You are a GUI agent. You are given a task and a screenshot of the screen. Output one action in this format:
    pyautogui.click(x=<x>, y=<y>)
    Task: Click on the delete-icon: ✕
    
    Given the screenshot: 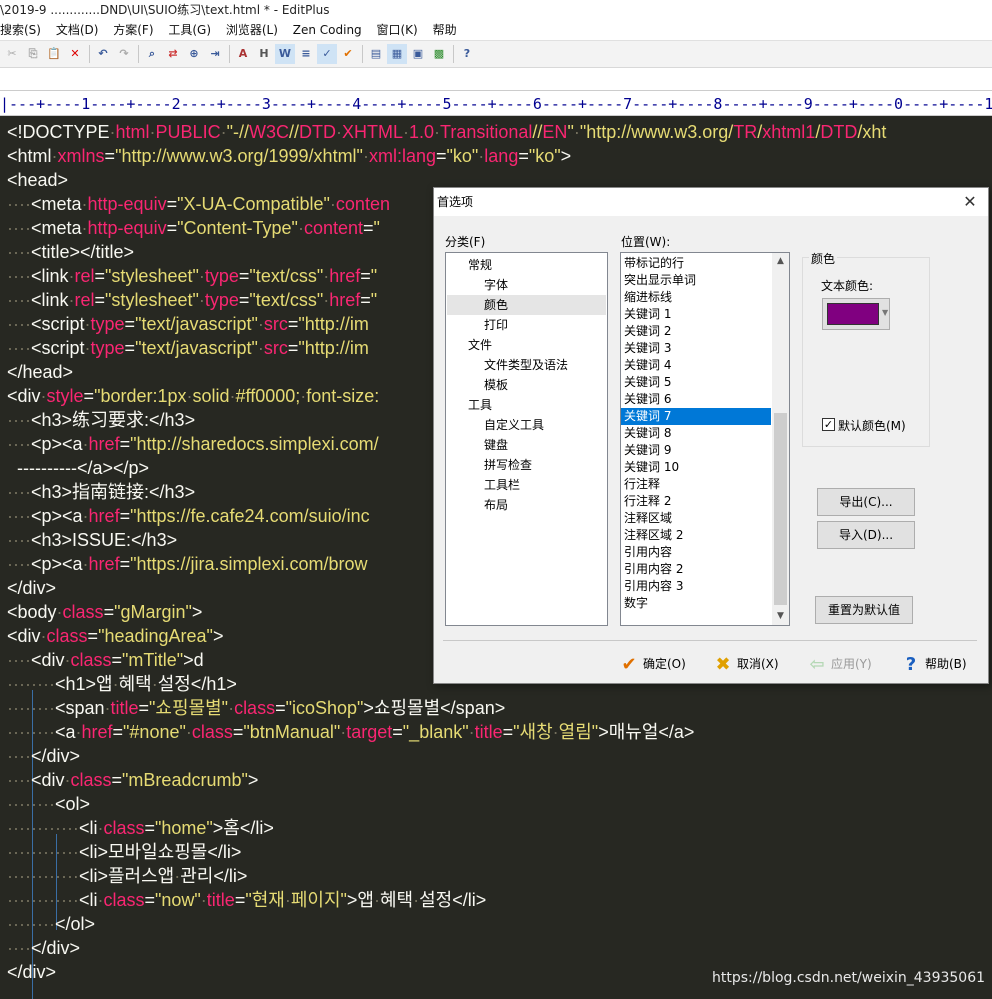 What is the action you would take?
    pyautogui.click(x=75, y=54)
    